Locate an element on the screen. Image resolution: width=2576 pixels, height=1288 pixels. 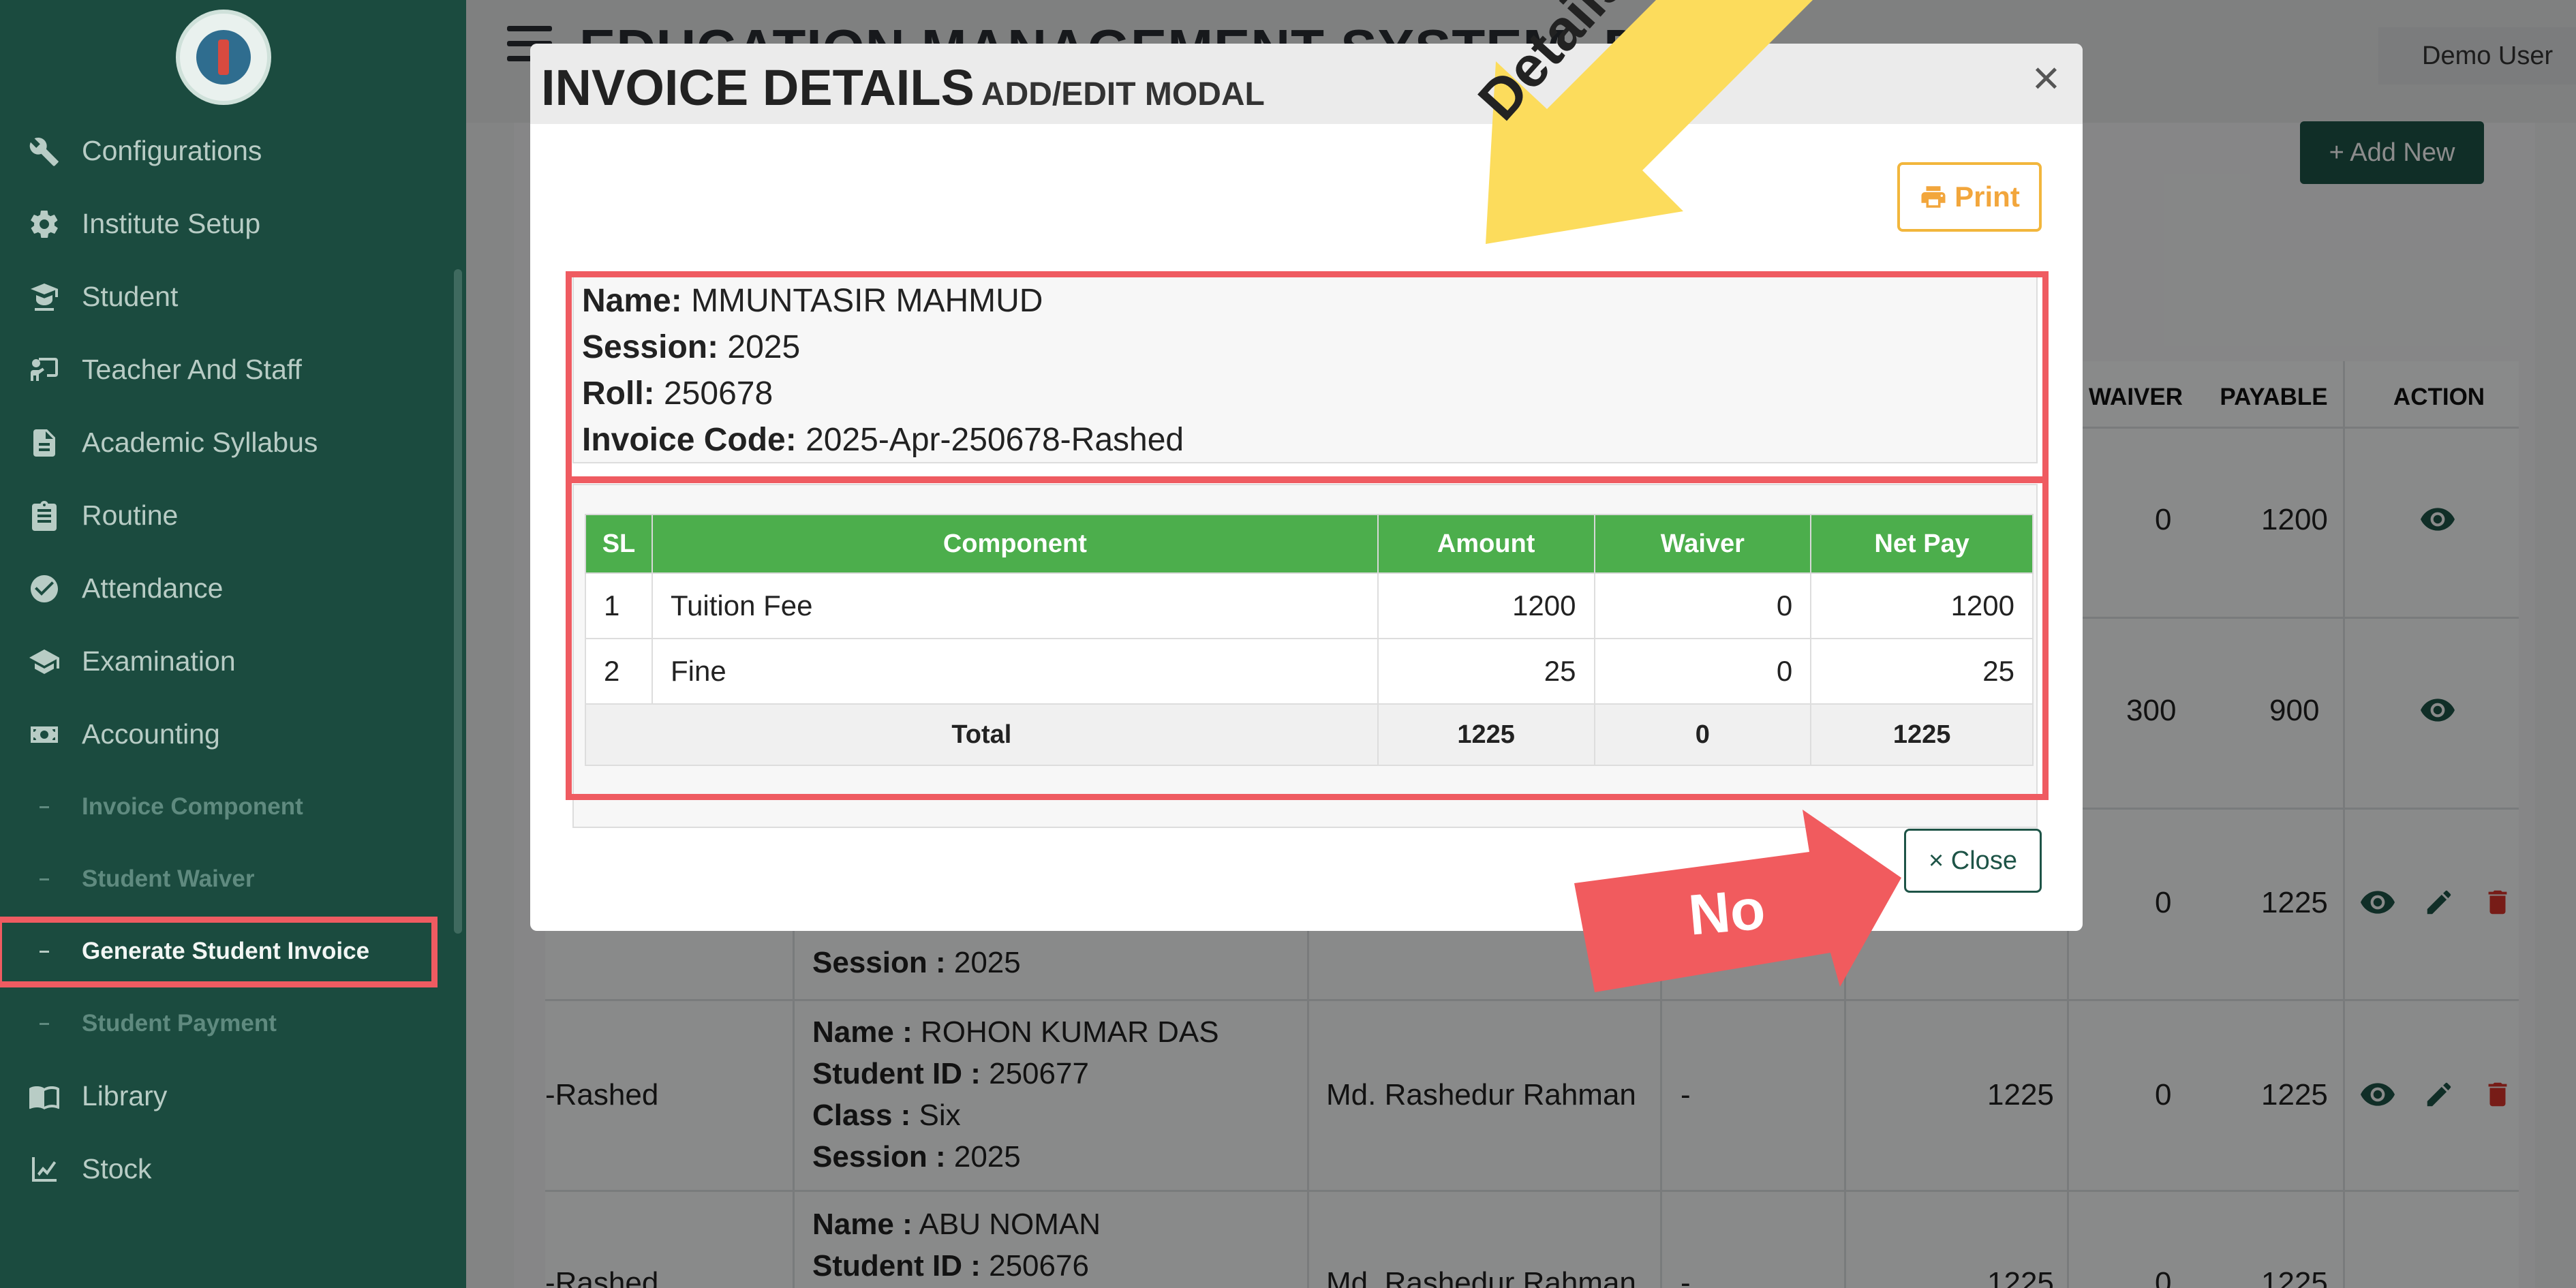
modal-title-text: INVOICE DETAILS is located at coordinates (758, 87).